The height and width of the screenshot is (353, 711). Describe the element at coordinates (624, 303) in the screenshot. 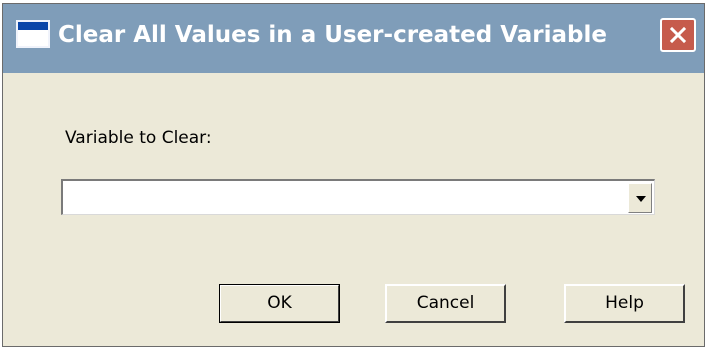

I see `help-button: Help` at that location.